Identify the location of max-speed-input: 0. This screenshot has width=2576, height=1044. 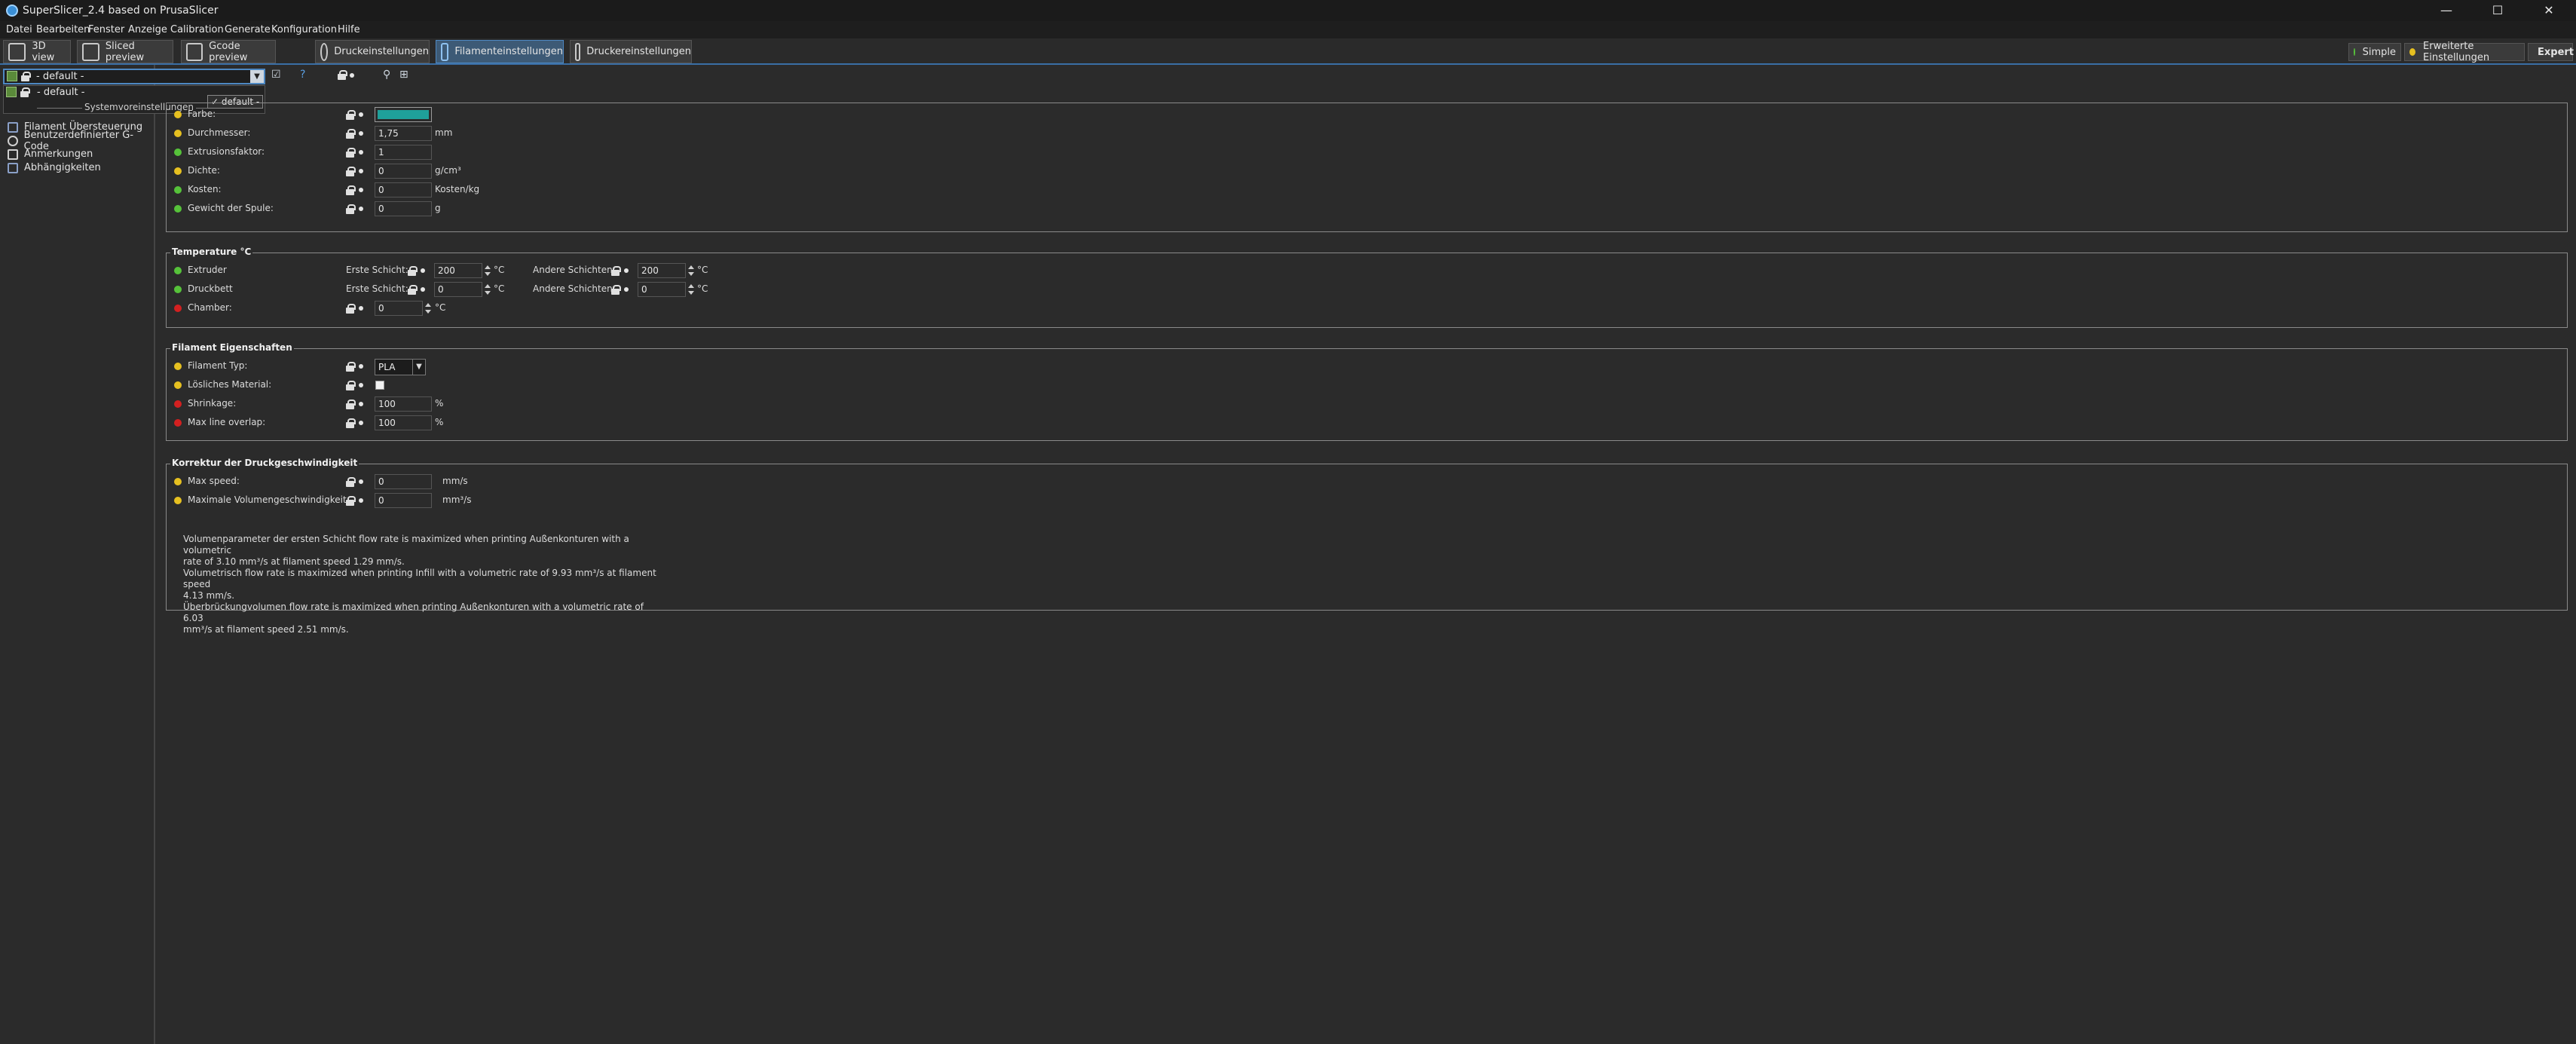
(403, 481).